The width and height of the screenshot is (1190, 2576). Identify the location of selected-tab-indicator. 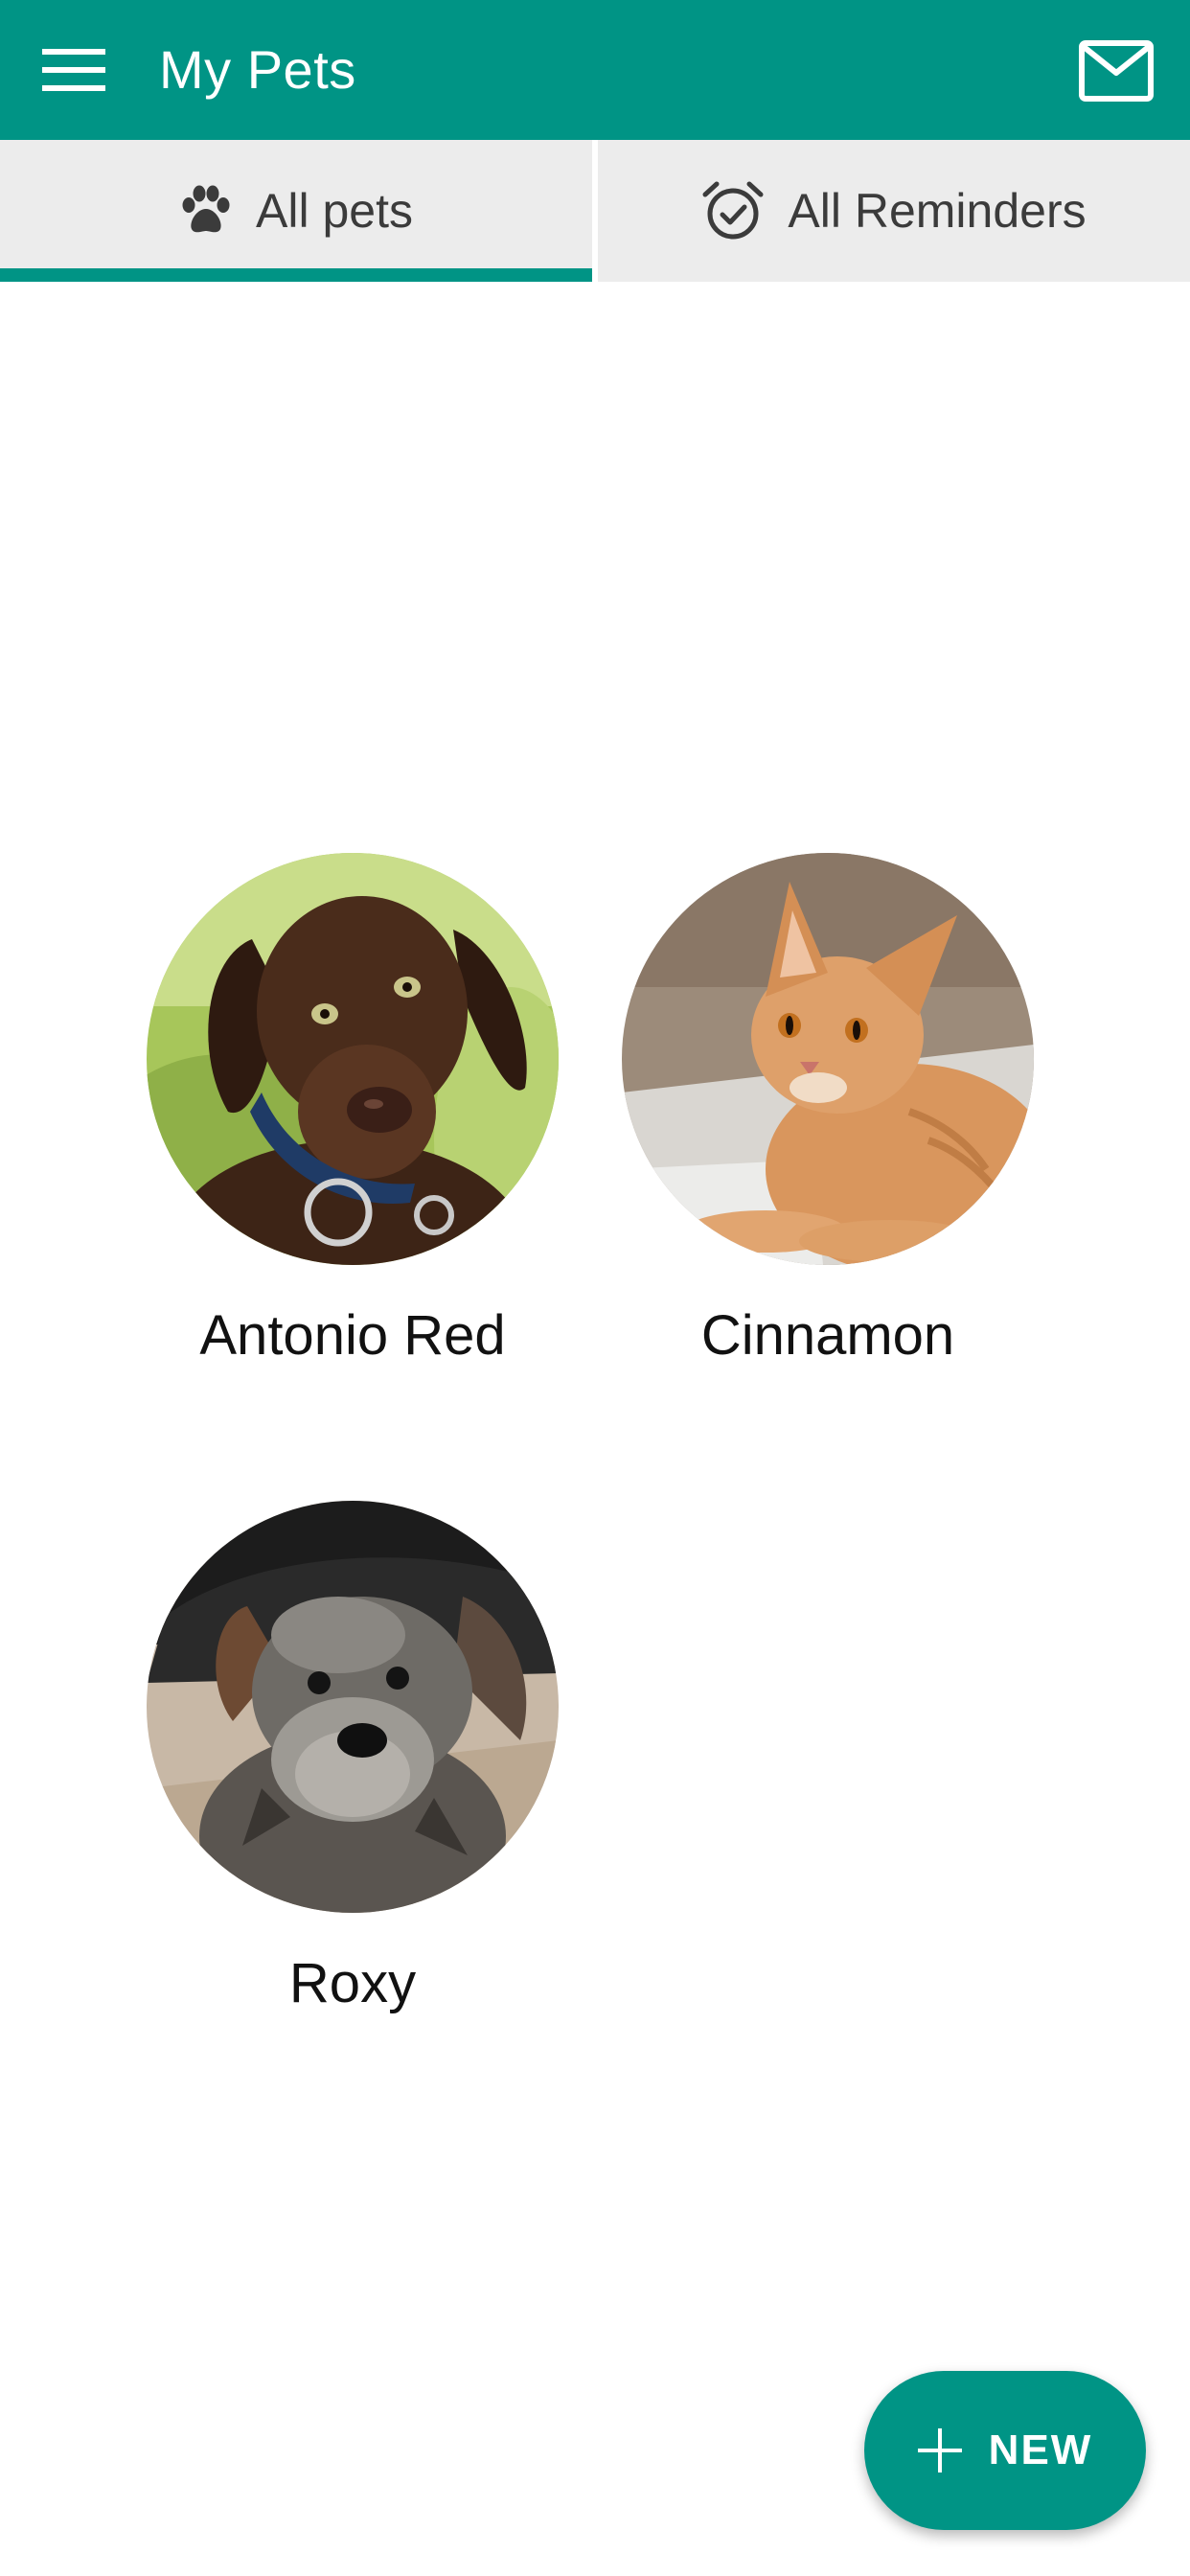
(296, 275).